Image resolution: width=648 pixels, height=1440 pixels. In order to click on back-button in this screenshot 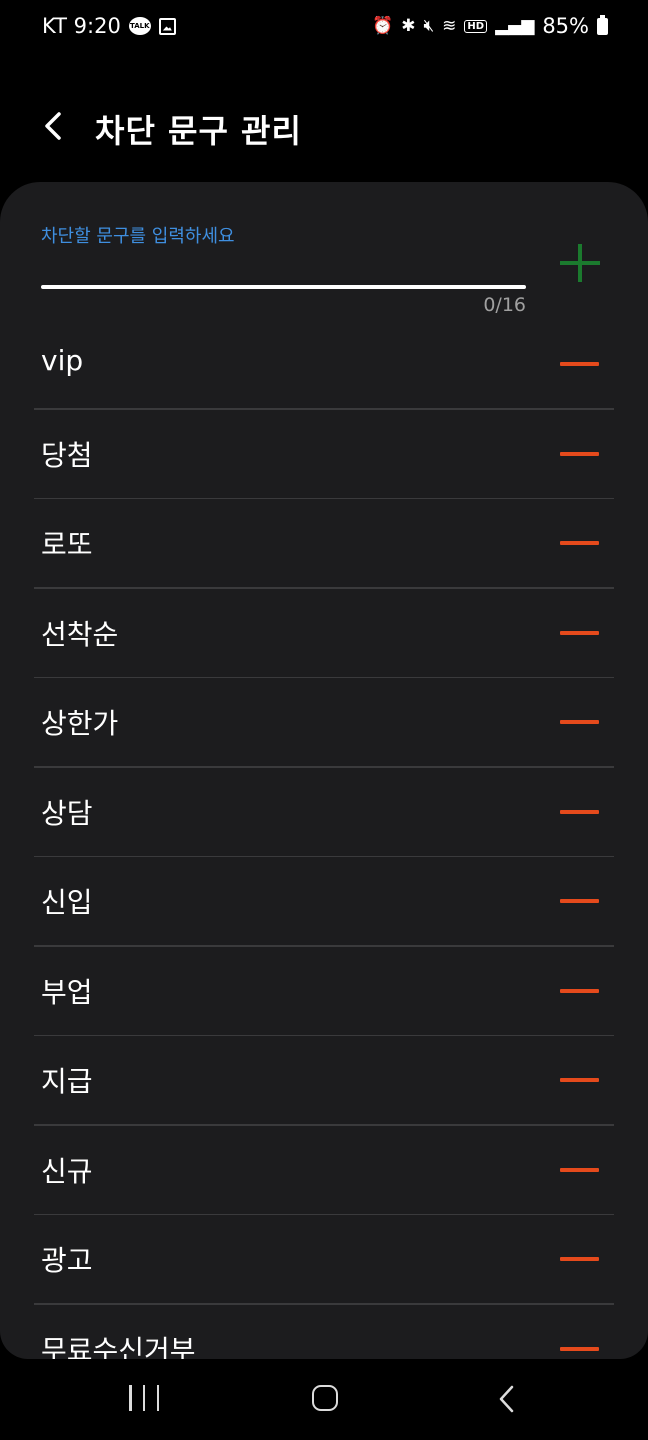, I will do `click(54, 126)`.